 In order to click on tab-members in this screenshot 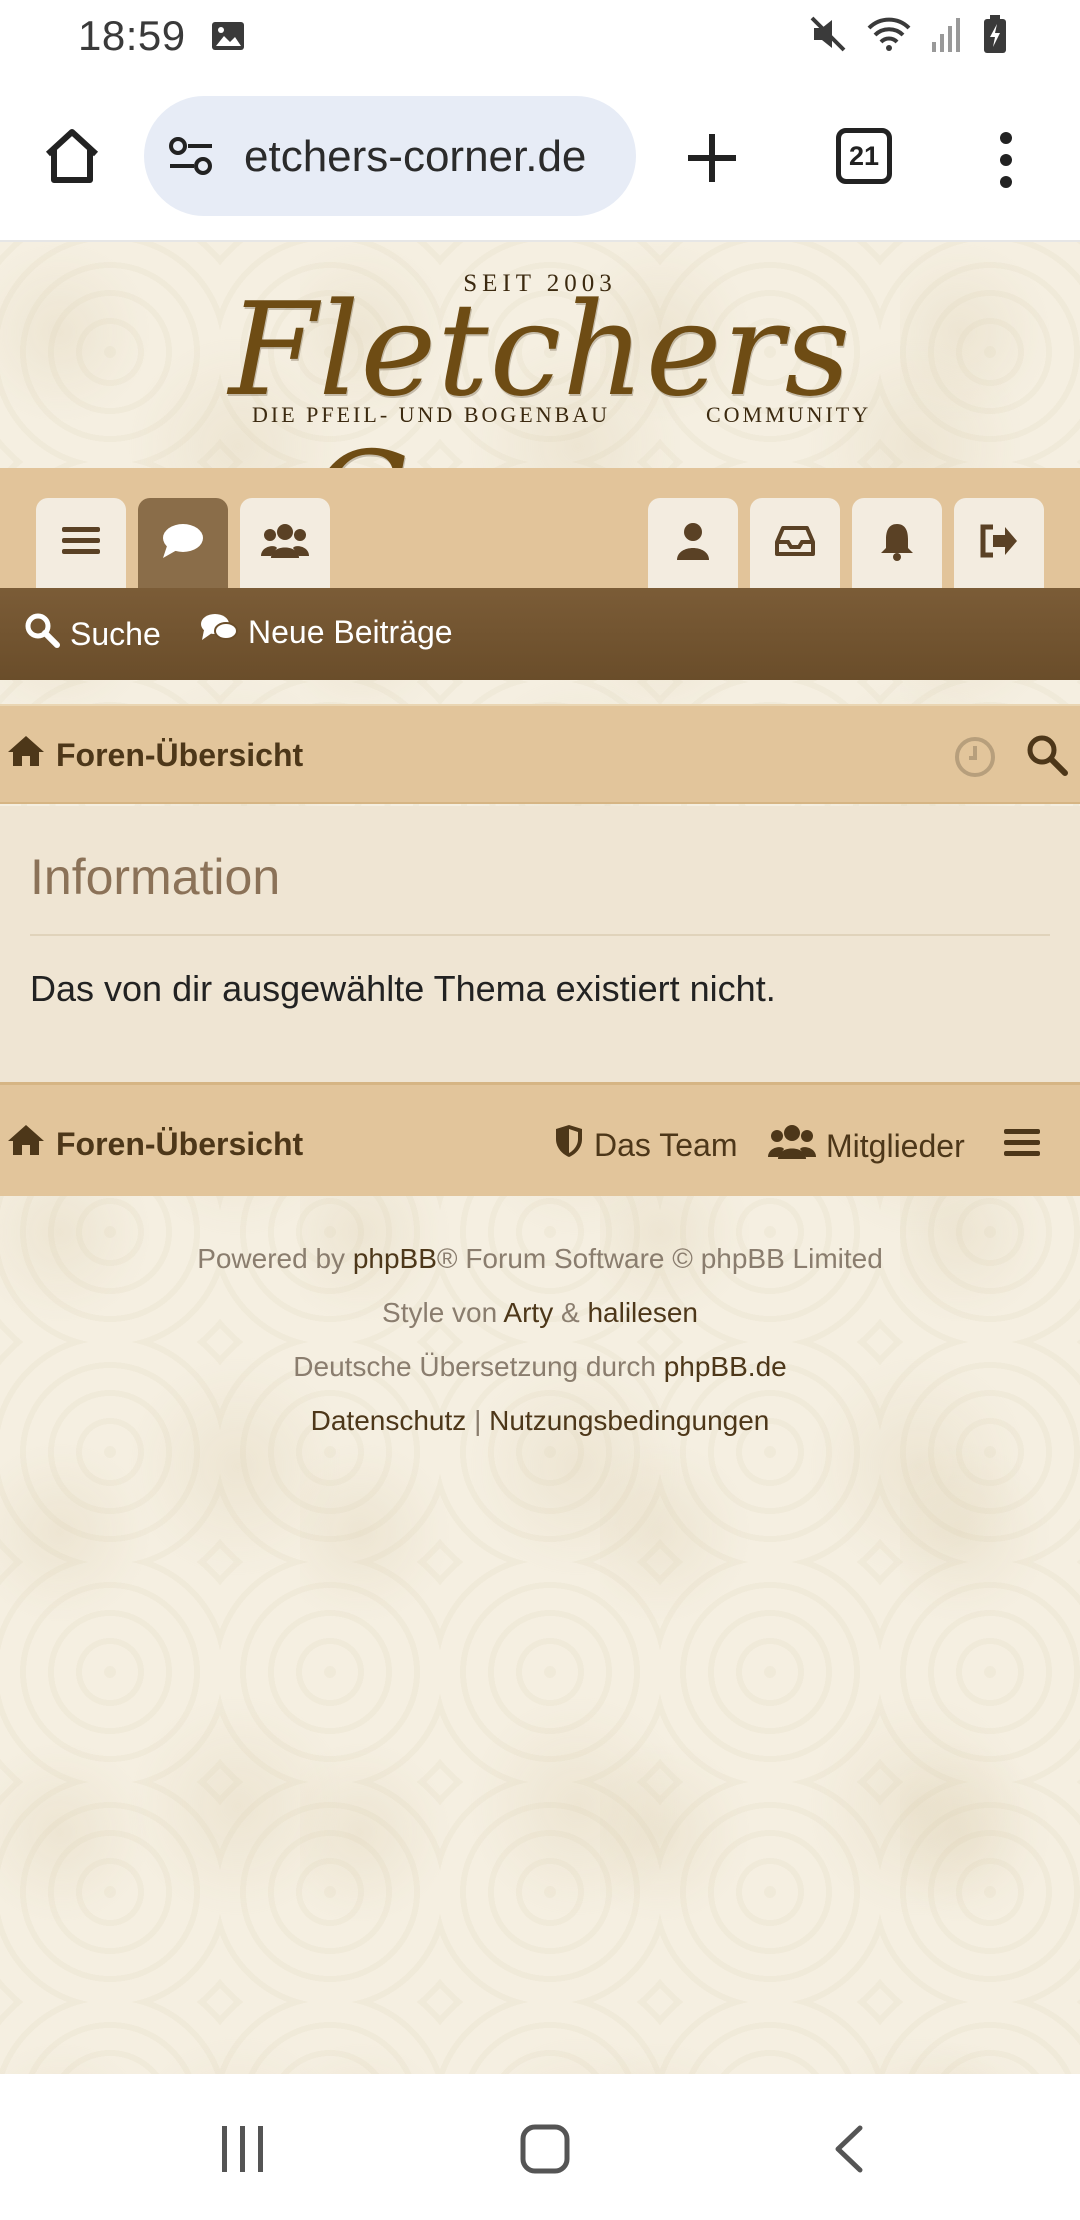, I will do `click(285, 543)`.